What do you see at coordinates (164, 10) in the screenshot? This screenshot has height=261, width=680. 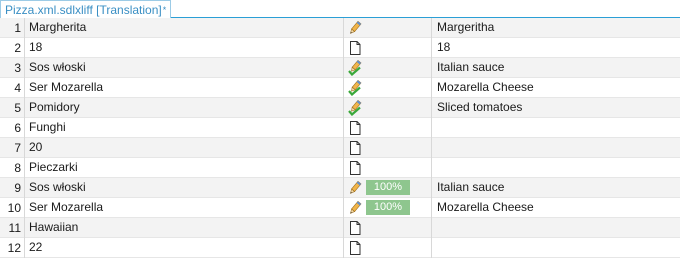 I see `unsaved-marker: *` at bounding box center [164, 10].